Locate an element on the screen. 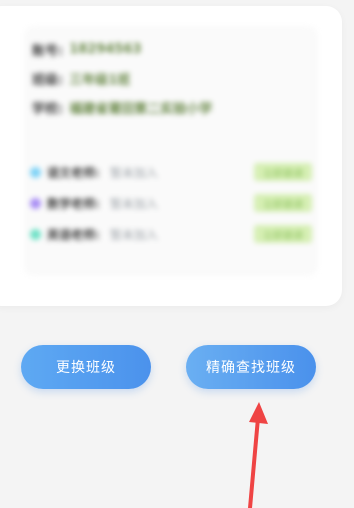  school-value: 福建省莆田第二实验小学 is located at coordinates (141, 109).